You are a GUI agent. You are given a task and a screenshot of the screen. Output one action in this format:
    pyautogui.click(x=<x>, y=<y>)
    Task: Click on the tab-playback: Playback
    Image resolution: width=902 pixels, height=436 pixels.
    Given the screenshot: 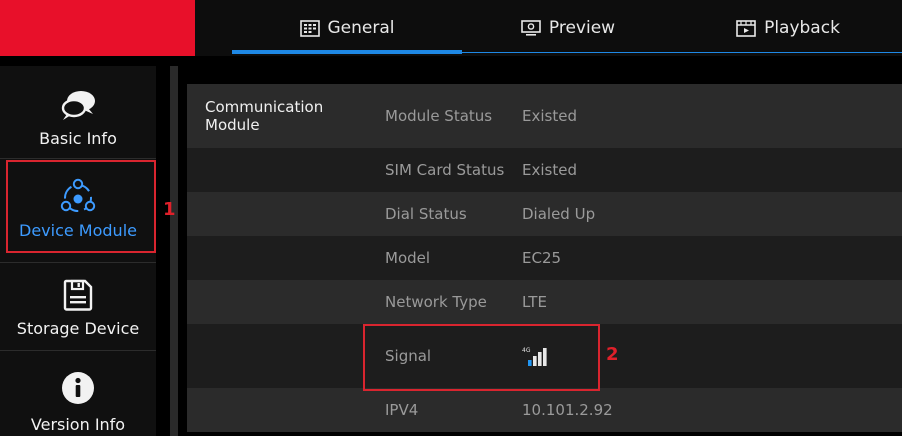 What is the action you would take?
    pyautogui.click(x=788, y=28)
    